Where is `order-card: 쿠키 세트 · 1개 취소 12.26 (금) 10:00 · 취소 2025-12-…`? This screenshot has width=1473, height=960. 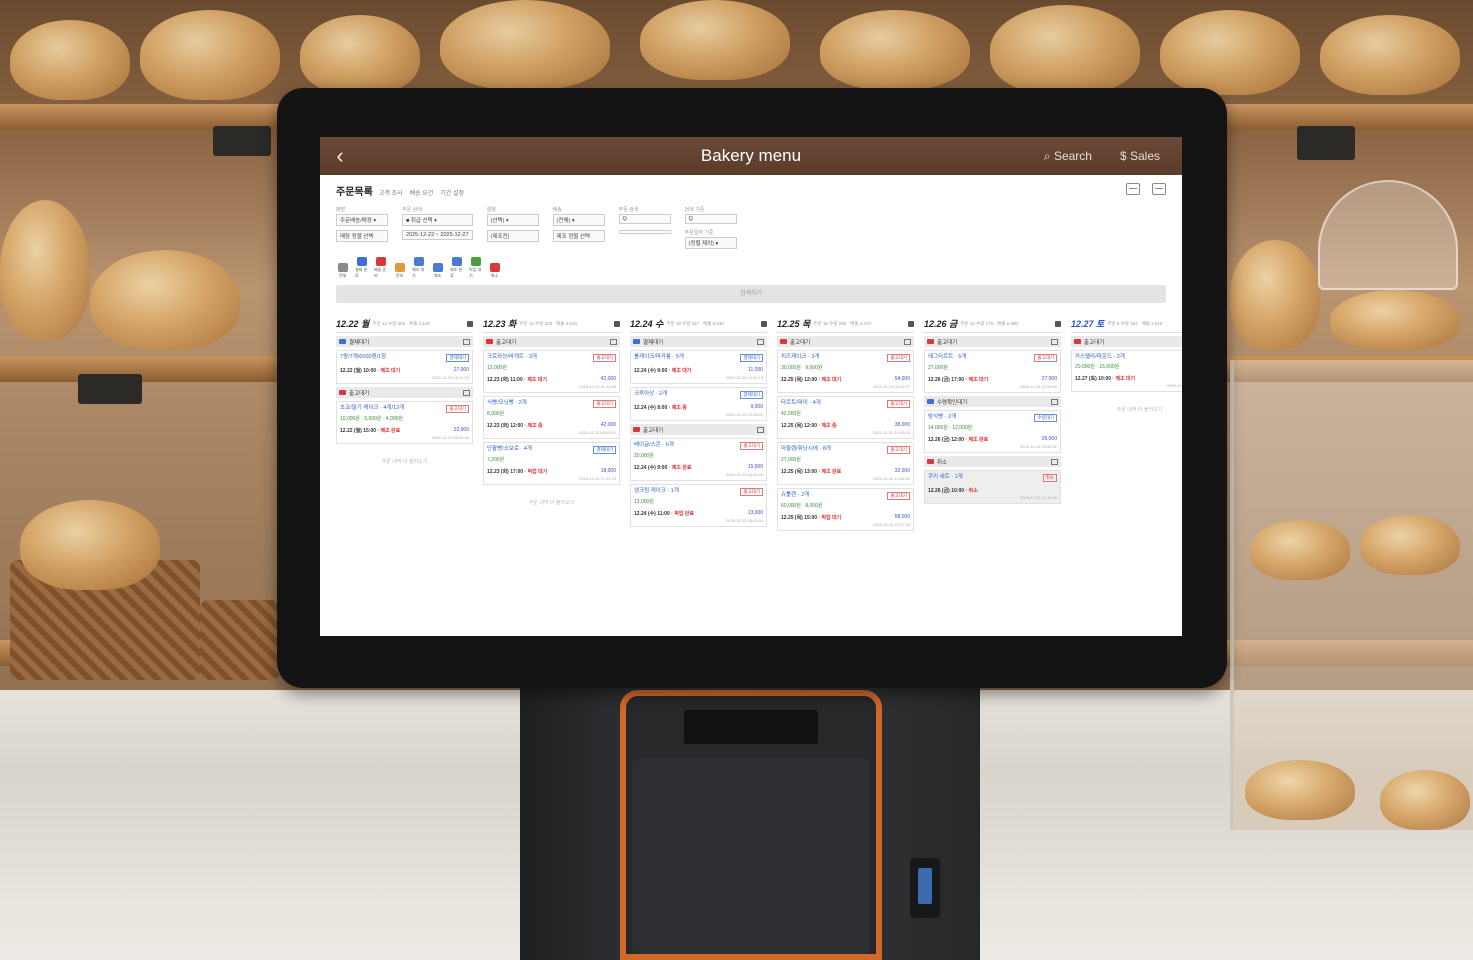 order-card: 쿠키 세트 · 1개 취소 12.26 (금) 10:00 · 취소 2025-12-… is located at coordinates (992, 487).